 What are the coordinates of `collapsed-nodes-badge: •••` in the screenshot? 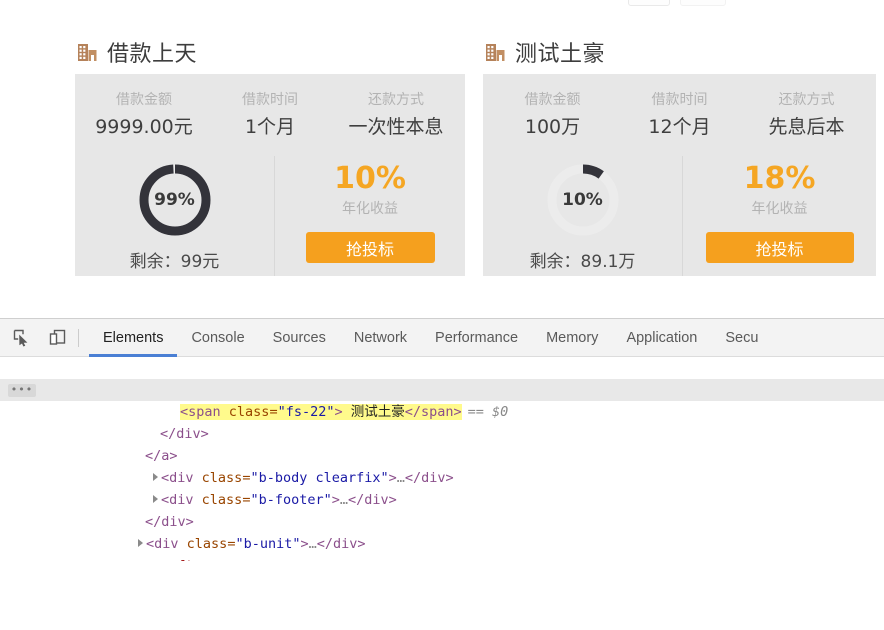 It's located at (22, 390).